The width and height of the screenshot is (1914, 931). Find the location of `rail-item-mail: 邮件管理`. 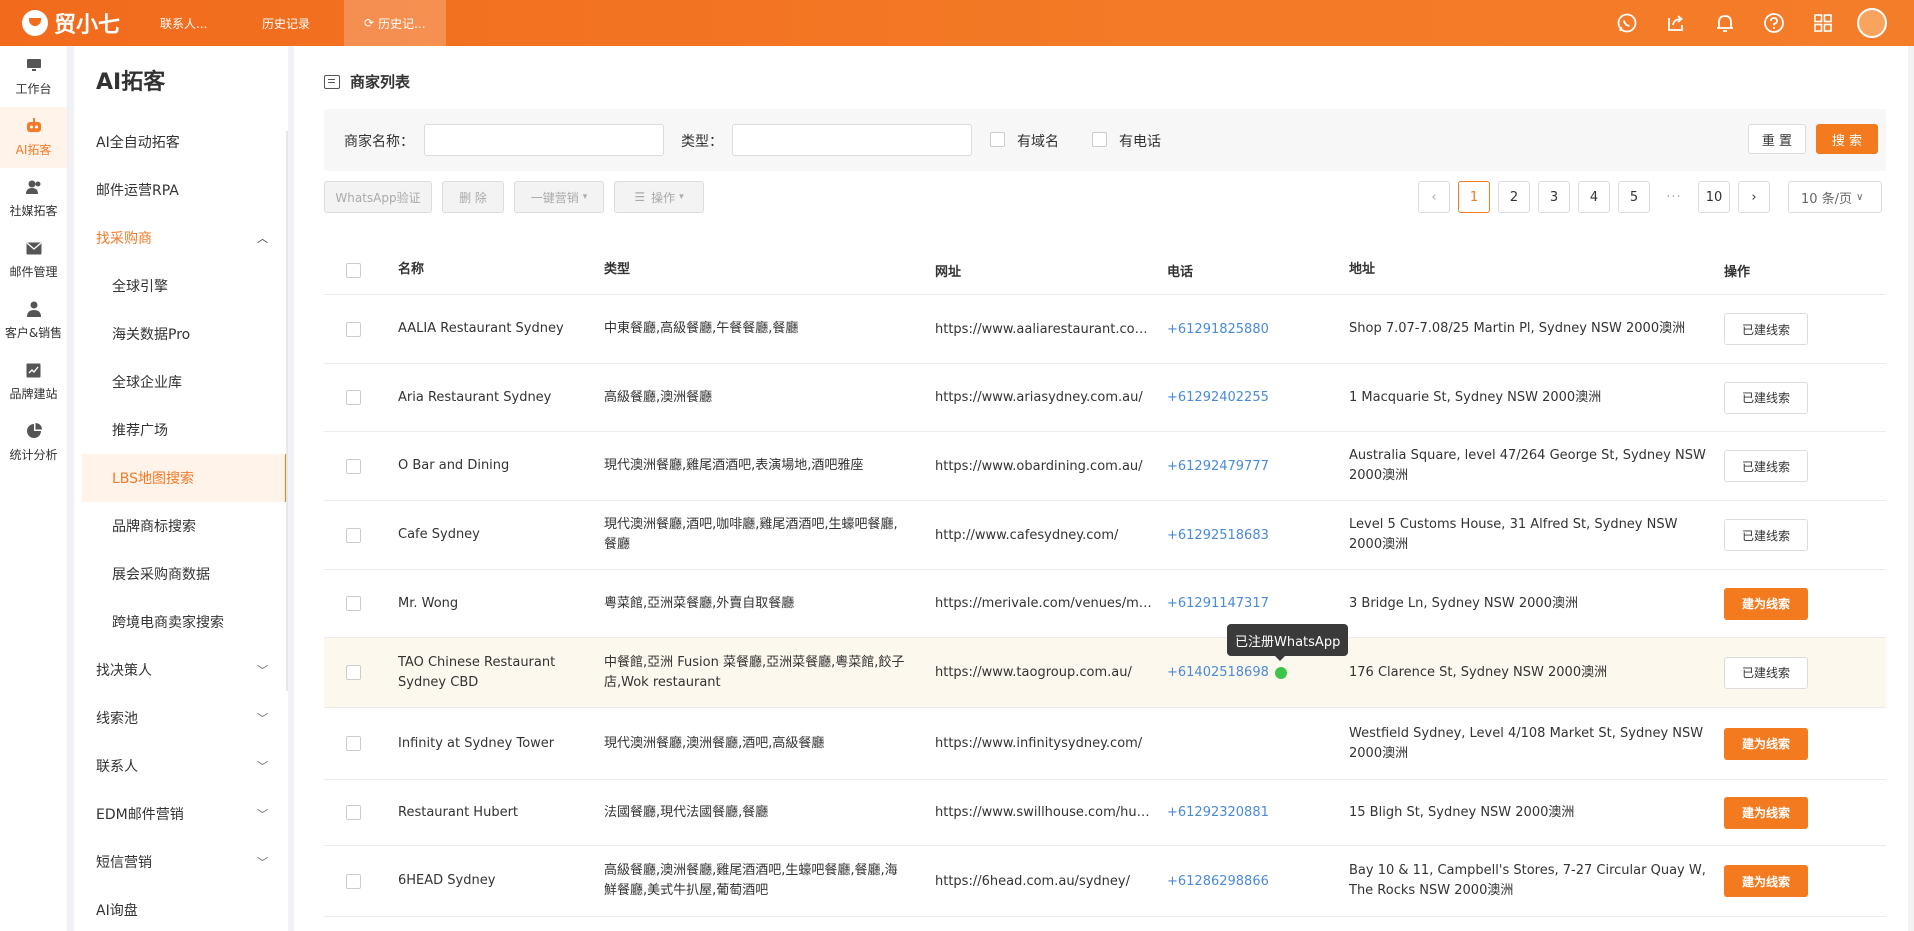

rail-item-mail: 邮件管理 is located at coordinates (33, 259).